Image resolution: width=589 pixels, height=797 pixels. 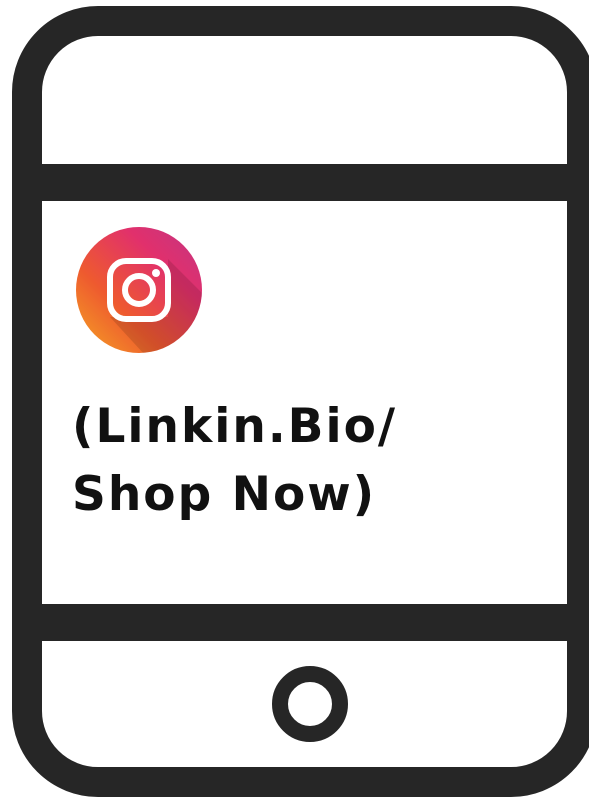 I want to click on phone-bottom-bar, so click(x=304, y=622).